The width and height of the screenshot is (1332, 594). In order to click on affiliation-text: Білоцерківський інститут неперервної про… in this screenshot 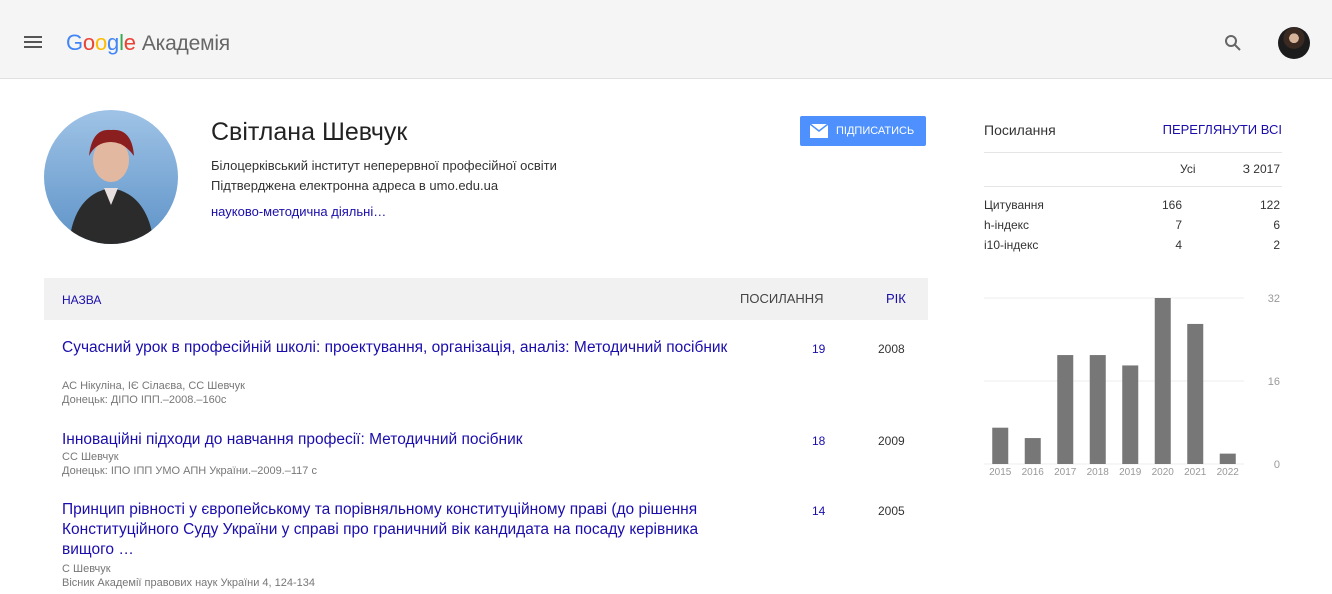, I will do `click(384, 165)`.